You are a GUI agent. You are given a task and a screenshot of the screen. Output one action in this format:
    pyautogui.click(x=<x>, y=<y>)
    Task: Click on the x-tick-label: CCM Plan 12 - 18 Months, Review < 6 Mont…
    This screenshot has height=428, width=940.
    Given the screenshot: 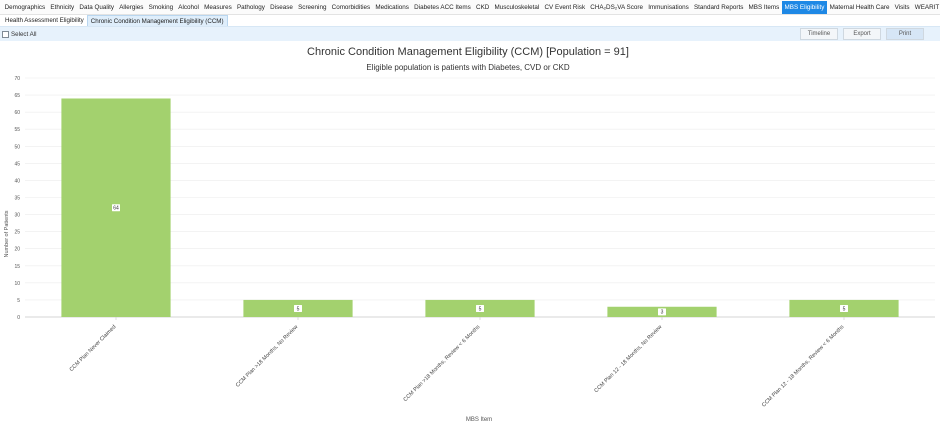 What is the action you would take?
    pyautogui.click(x=803, y=366)
    